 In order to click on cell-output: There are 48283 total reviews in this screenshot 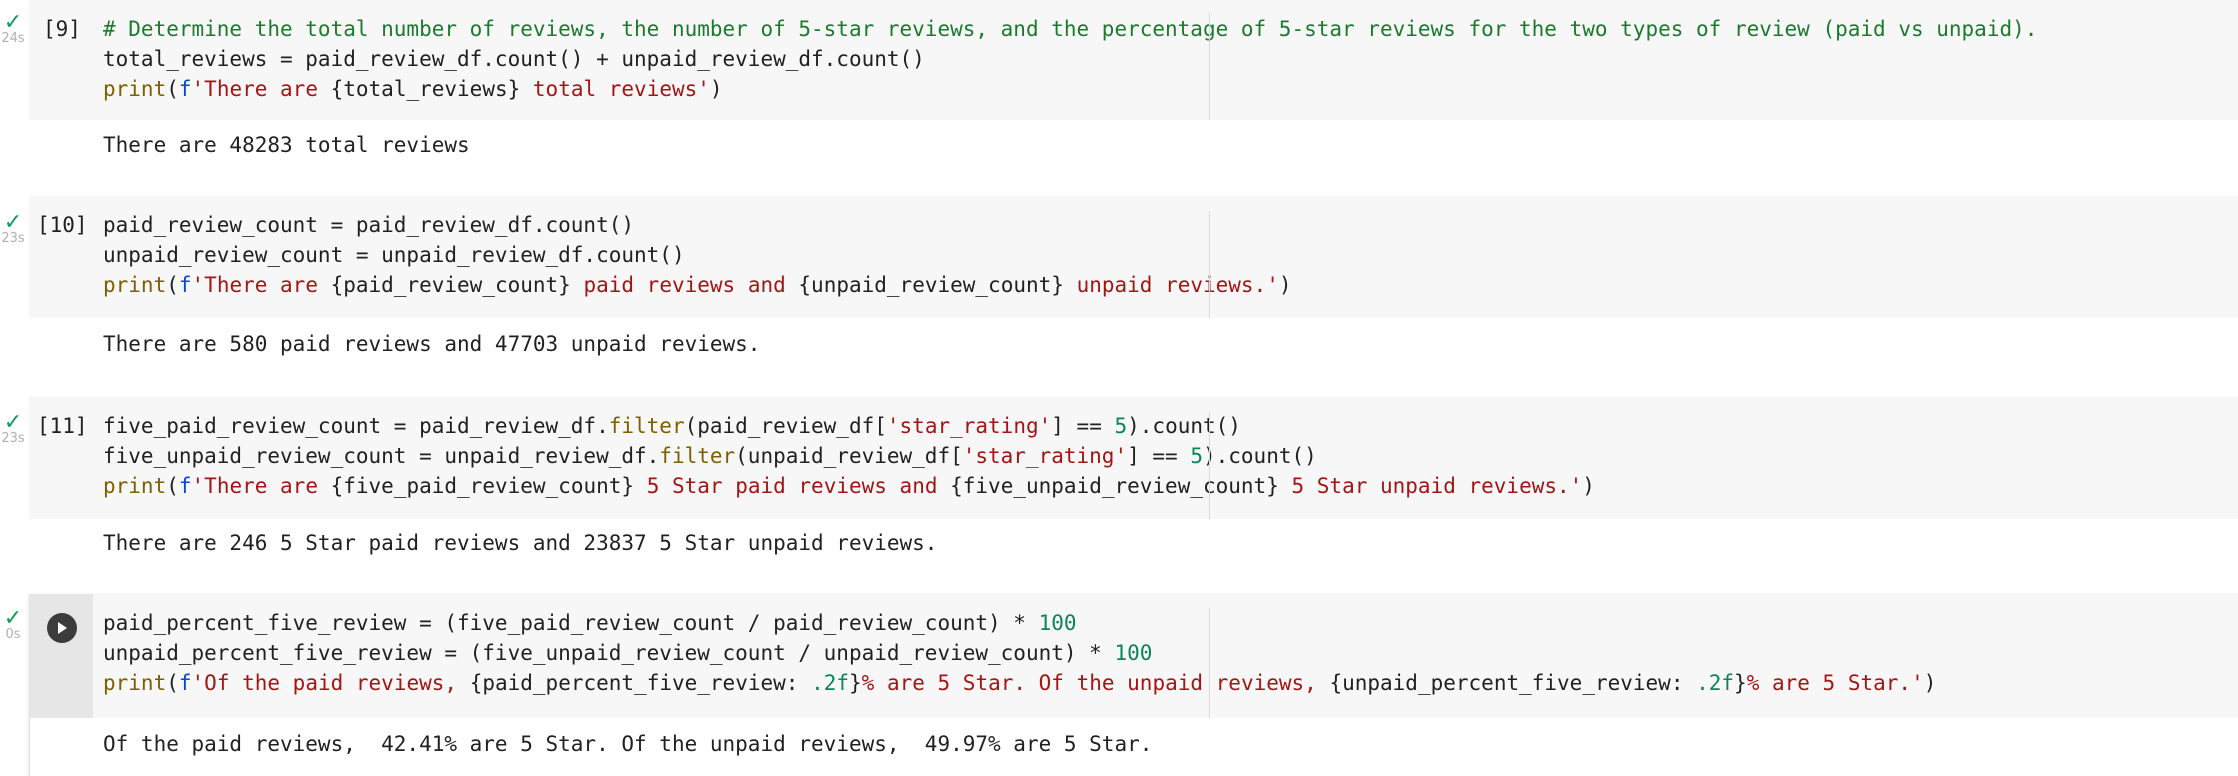, I will do `click(286, 145)`.